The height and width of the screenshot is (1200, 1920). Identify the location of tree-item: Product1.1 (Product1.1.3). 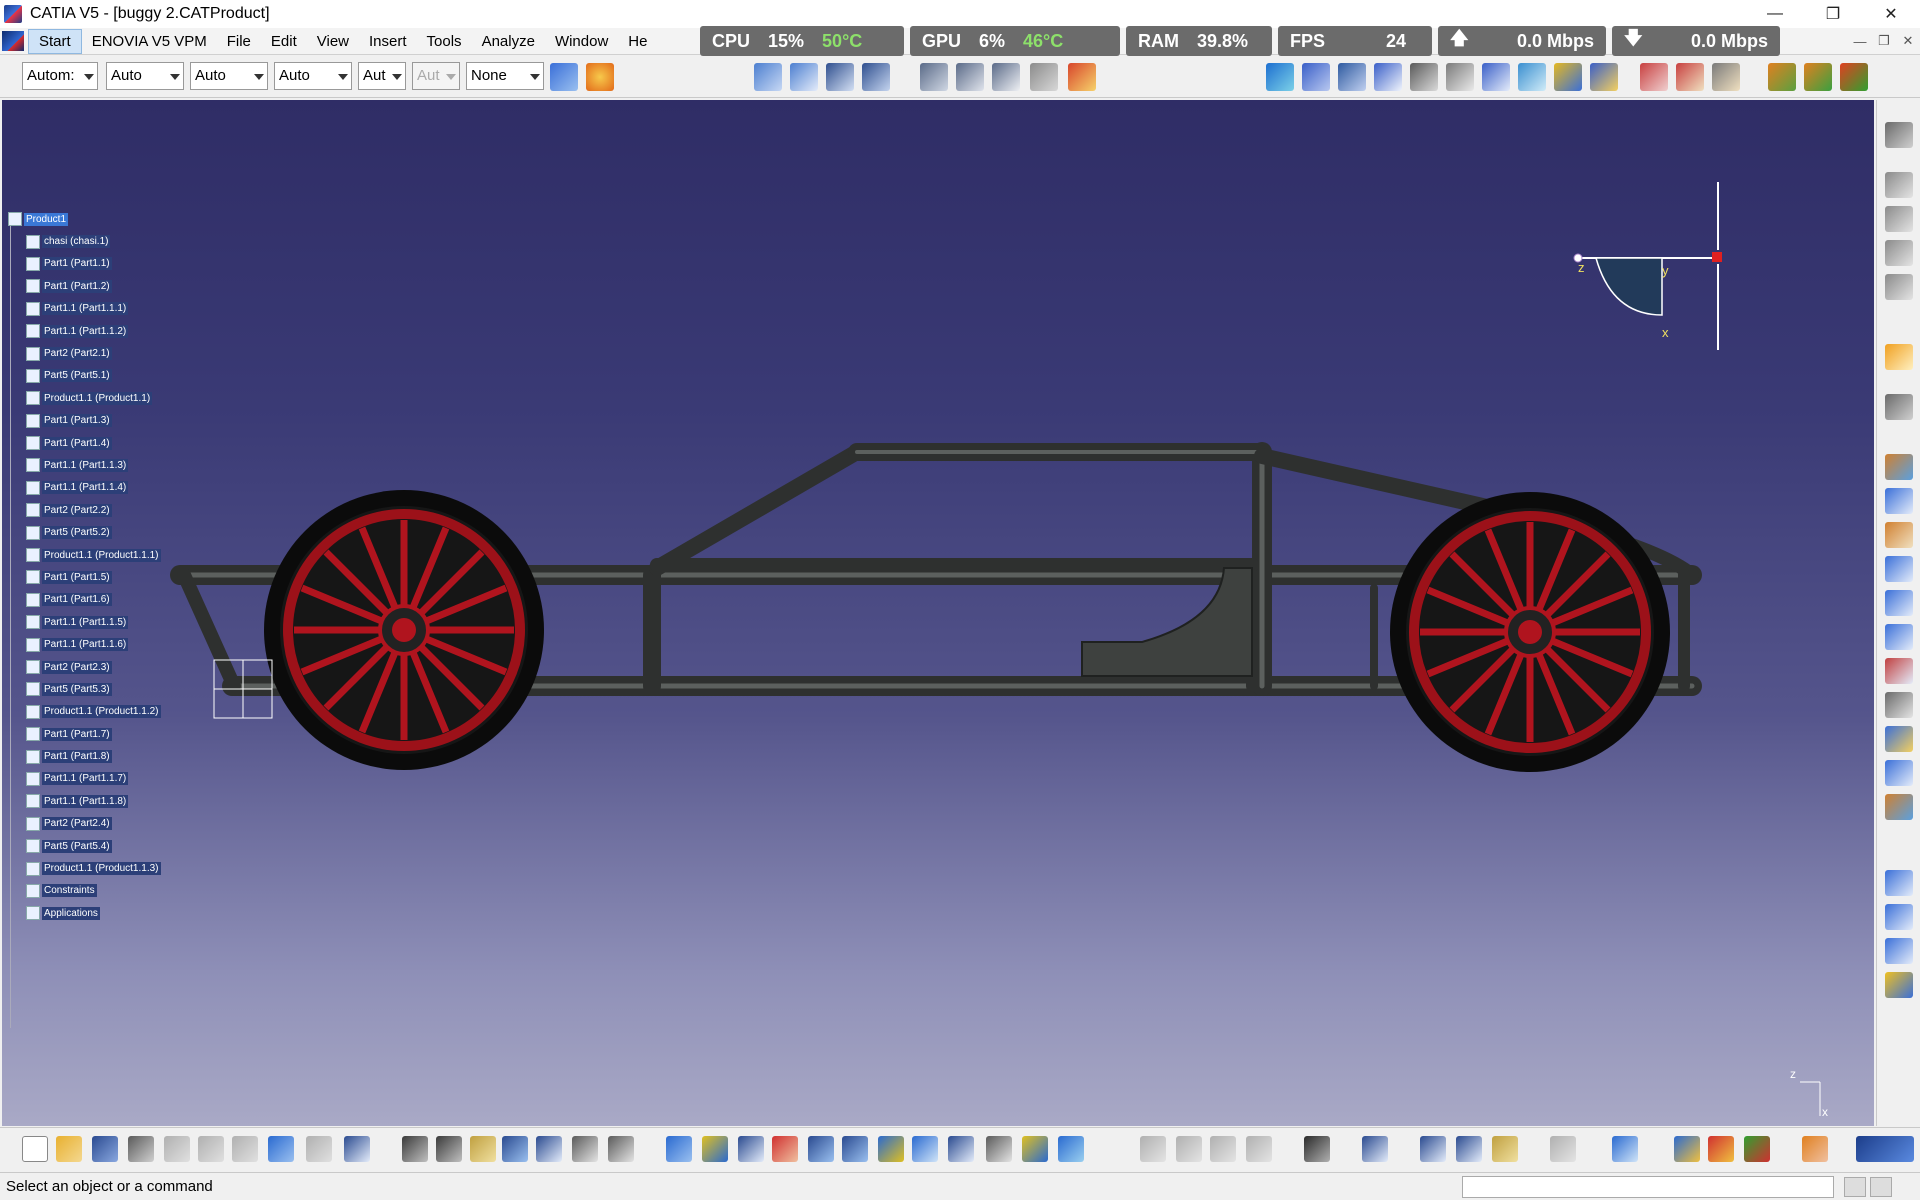
(84, 868).